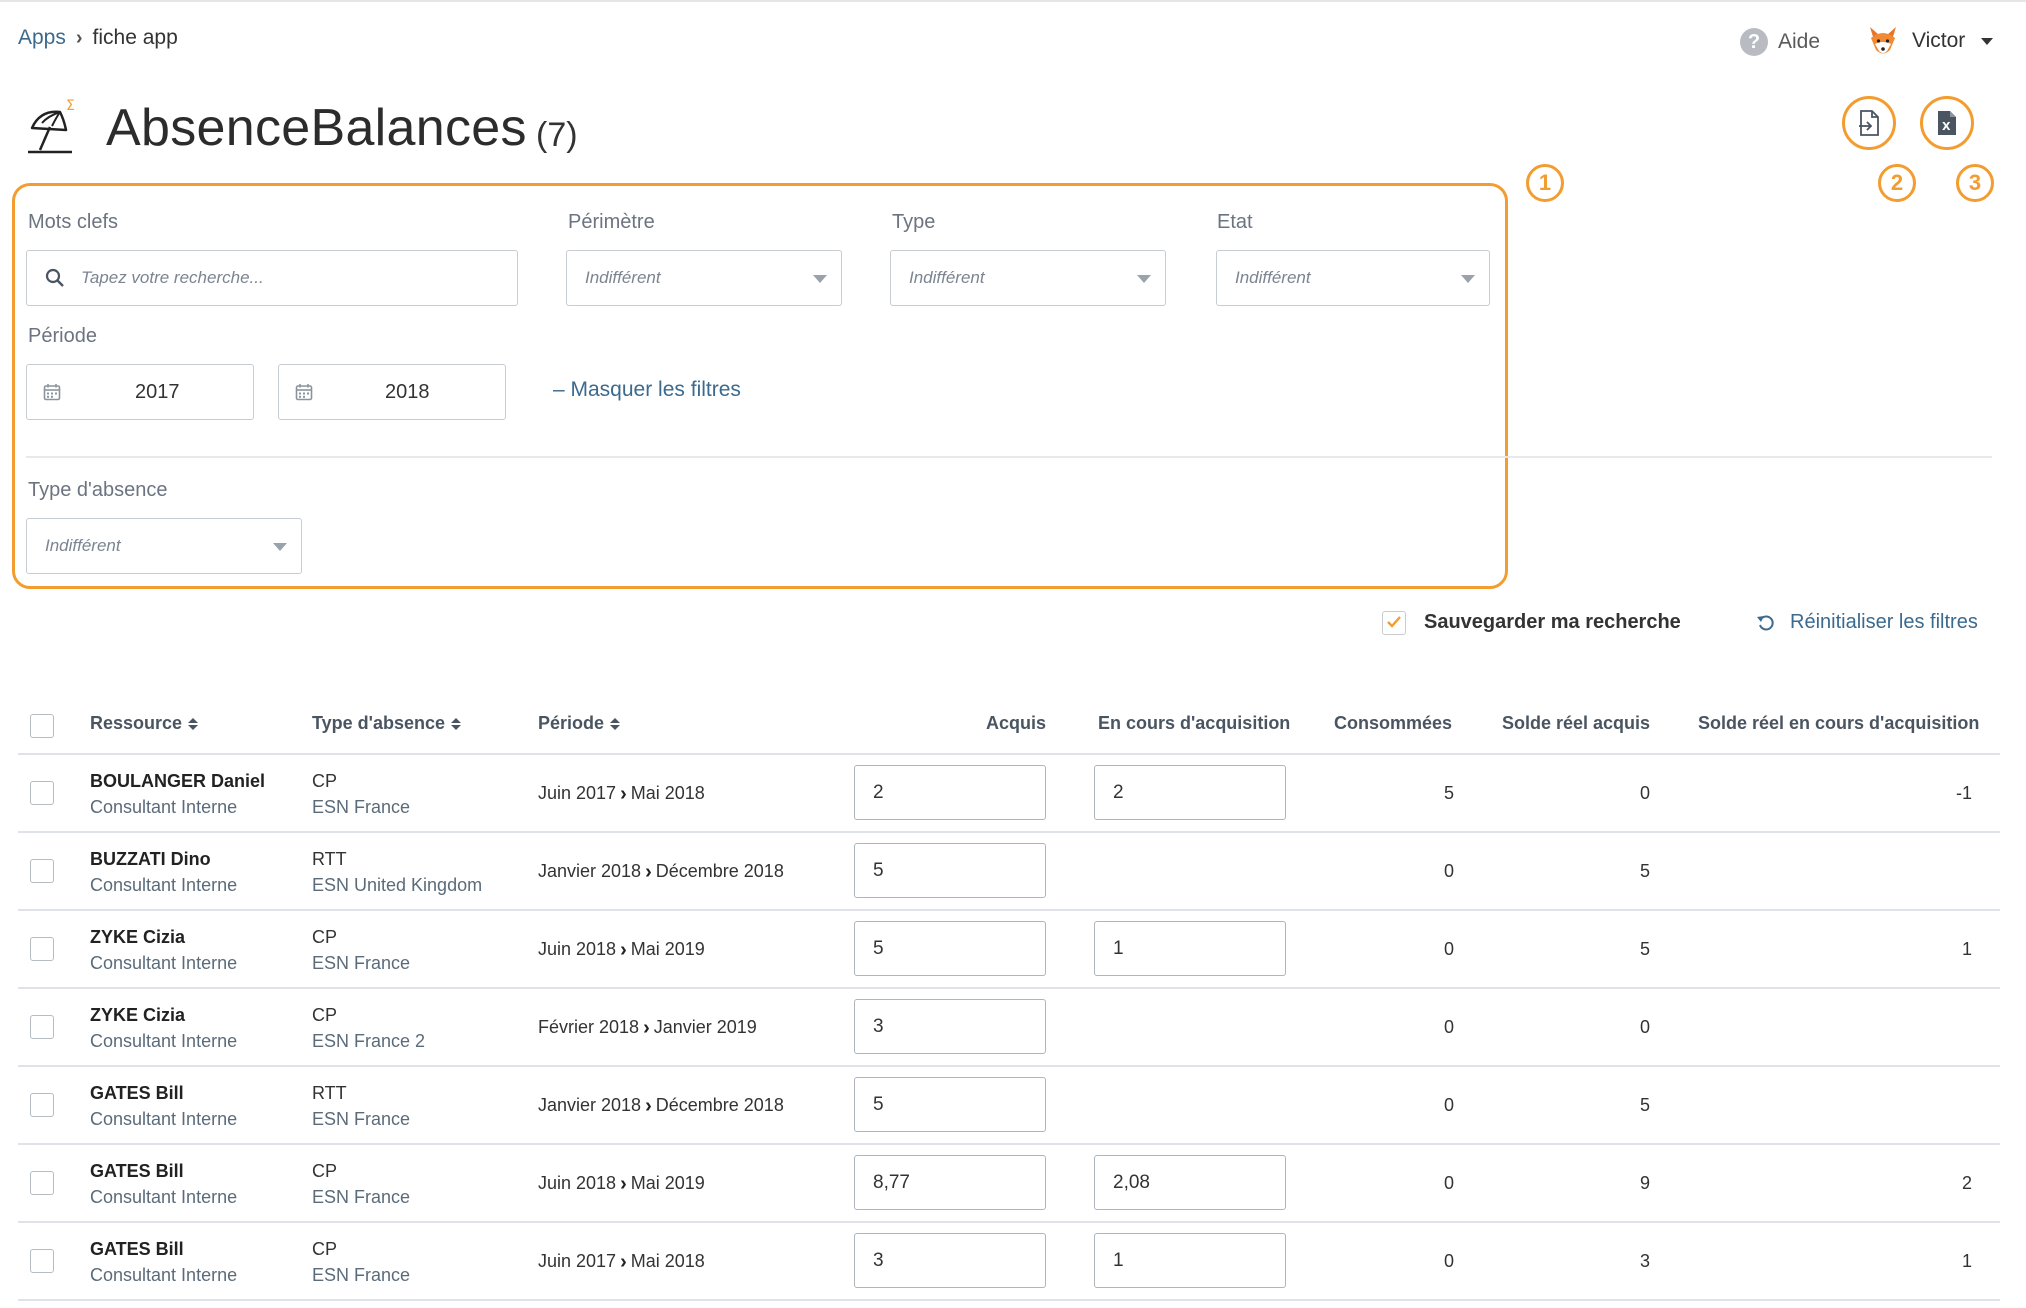 This screenshot has height=1308, width=2026. I want to click on real-balance-acquiring-value: 1, so click(1966, 1261).